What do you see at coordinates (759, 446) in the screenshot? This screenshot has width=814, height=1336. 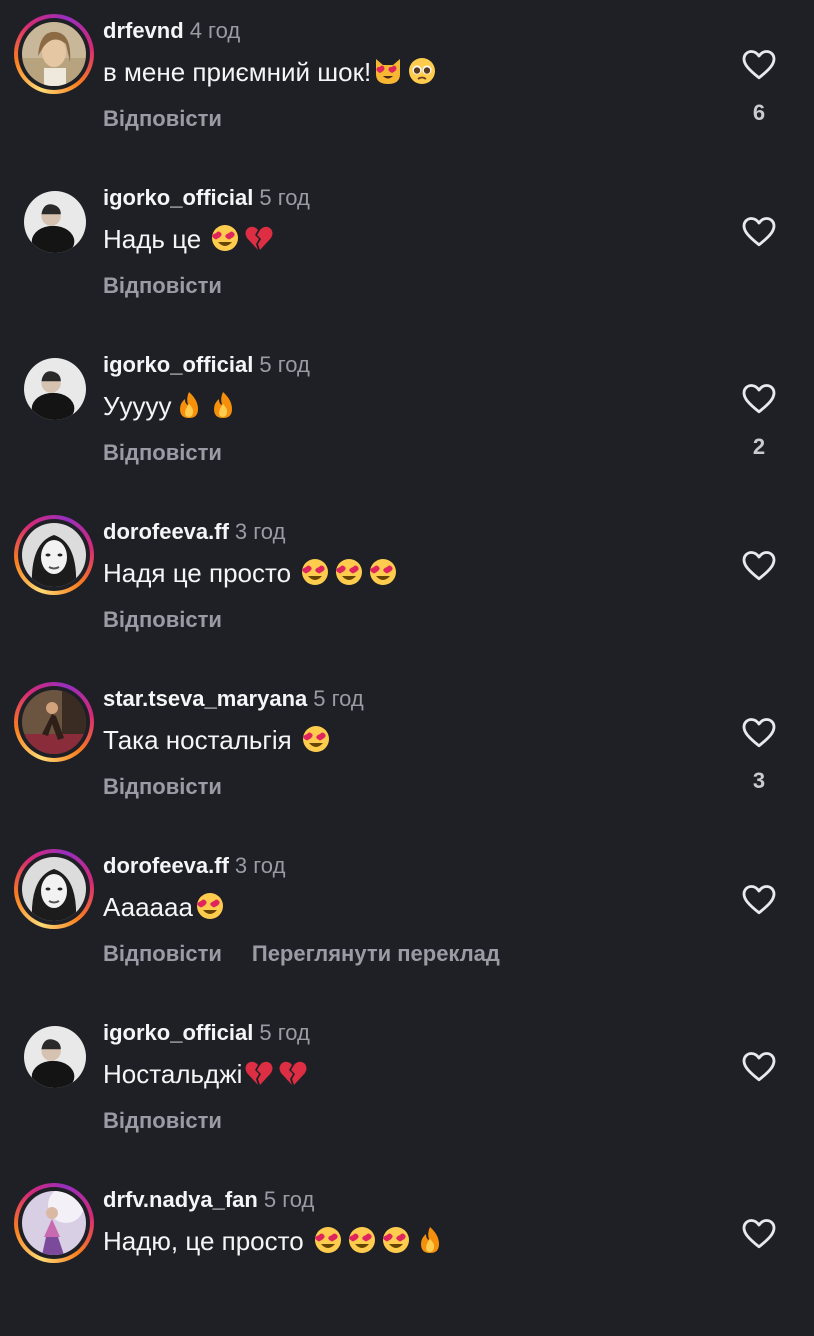 I see `like-count: 2` at bounding box center [759, 446].